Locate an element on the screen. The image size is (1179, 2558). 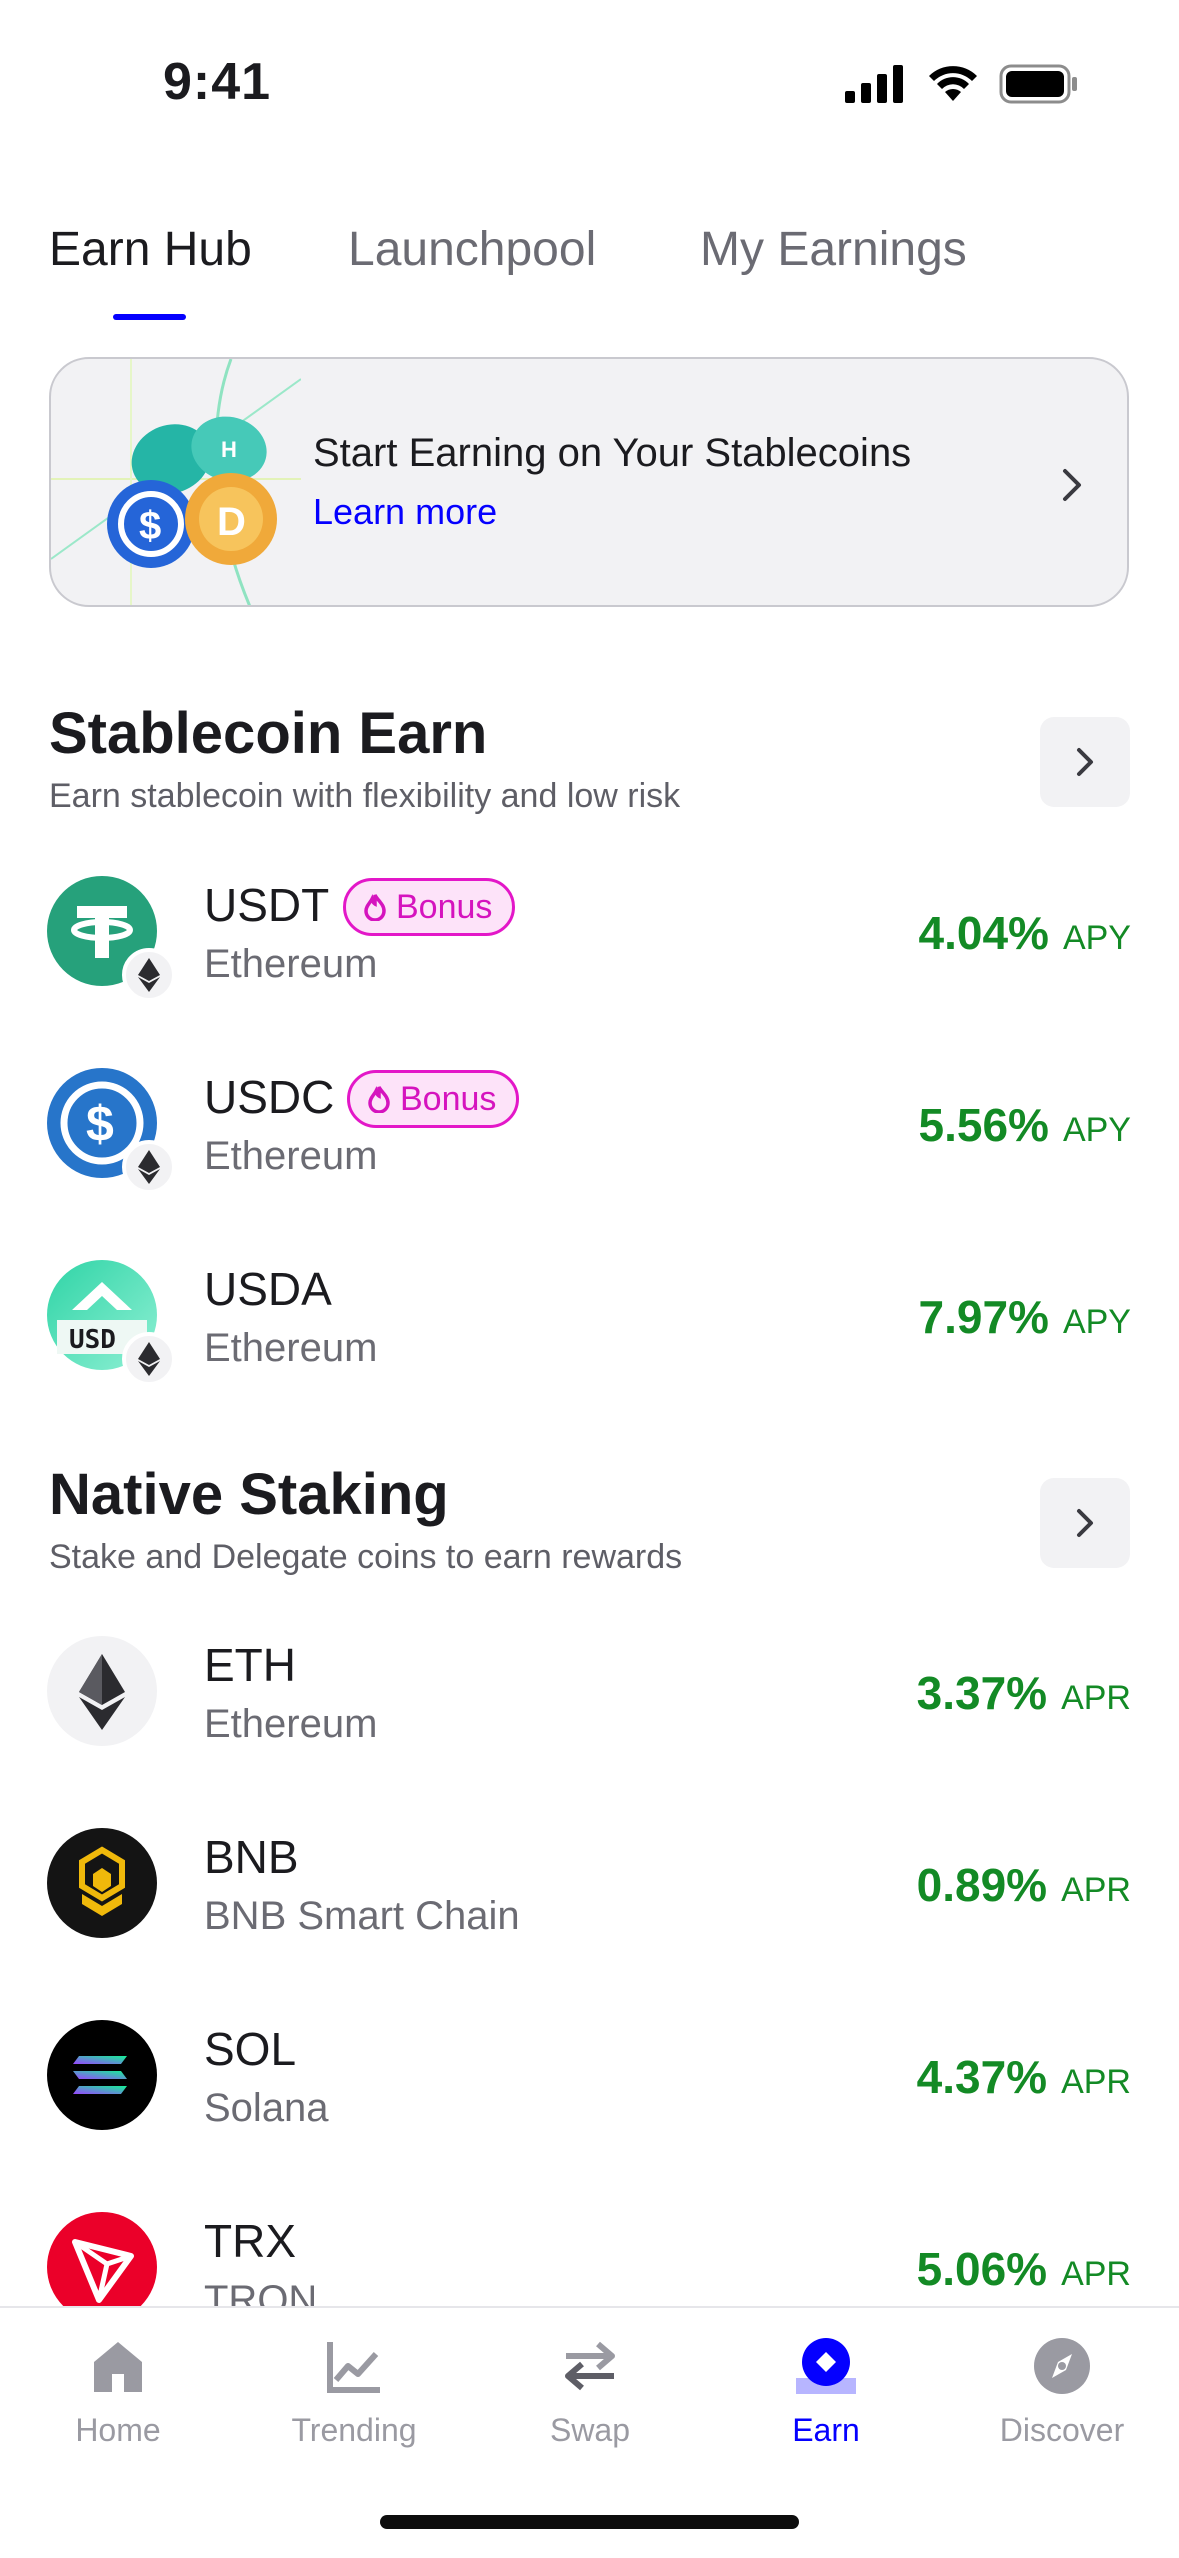
status-time: 9:41 is located at coordinates (217, 82).